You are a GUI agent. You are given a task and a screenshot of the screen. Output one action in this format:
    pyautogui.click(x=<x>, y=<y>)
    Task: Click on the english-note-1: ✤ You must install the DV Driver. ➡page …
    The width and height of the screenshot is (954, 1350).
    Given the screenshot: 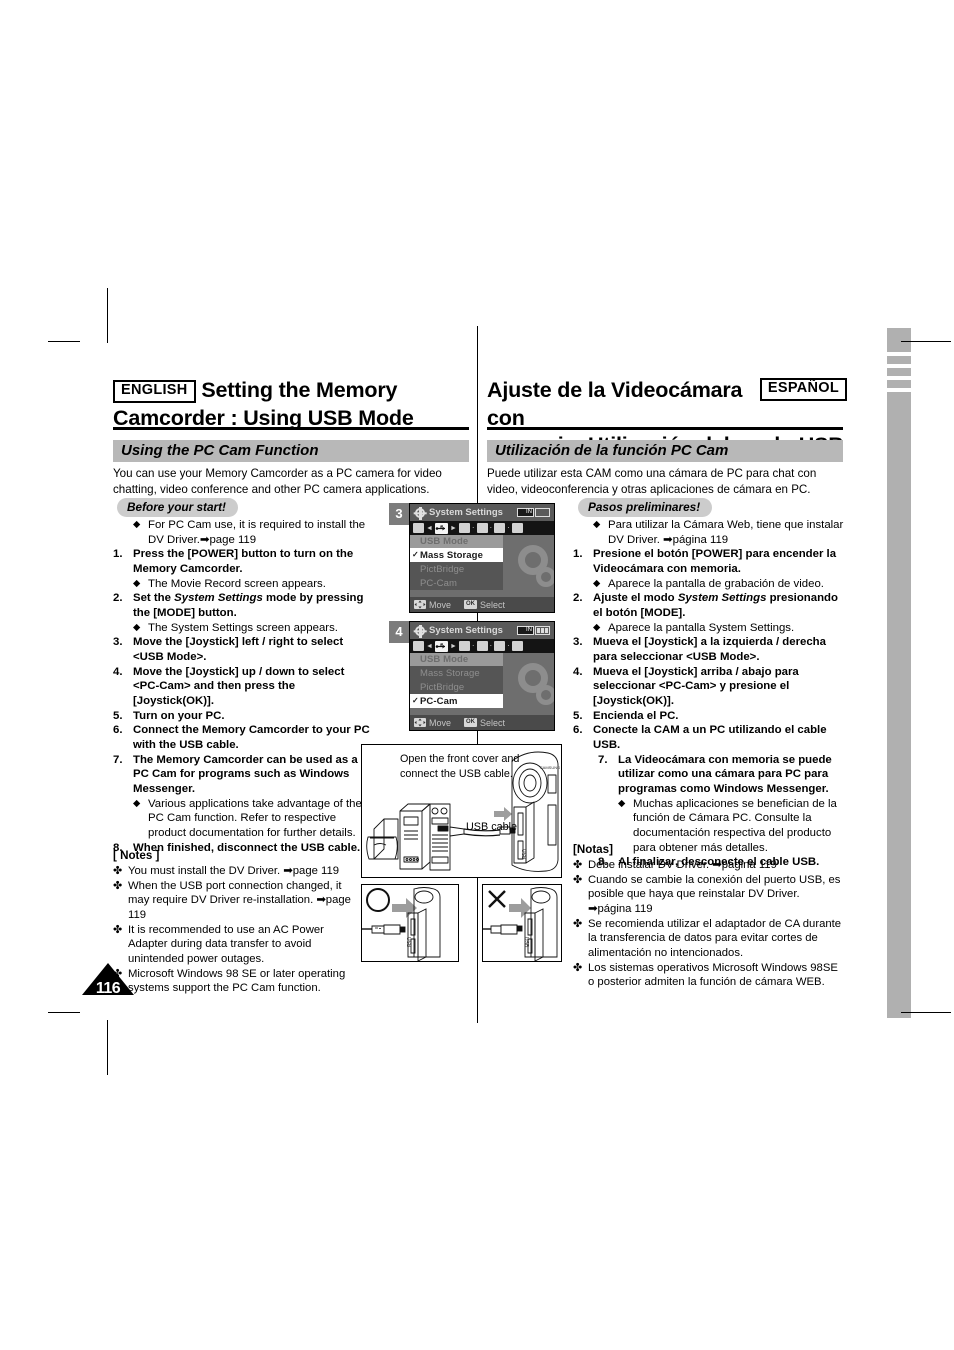 What is the action you would take?
    pyautogui.click(x=235, y=871)
    